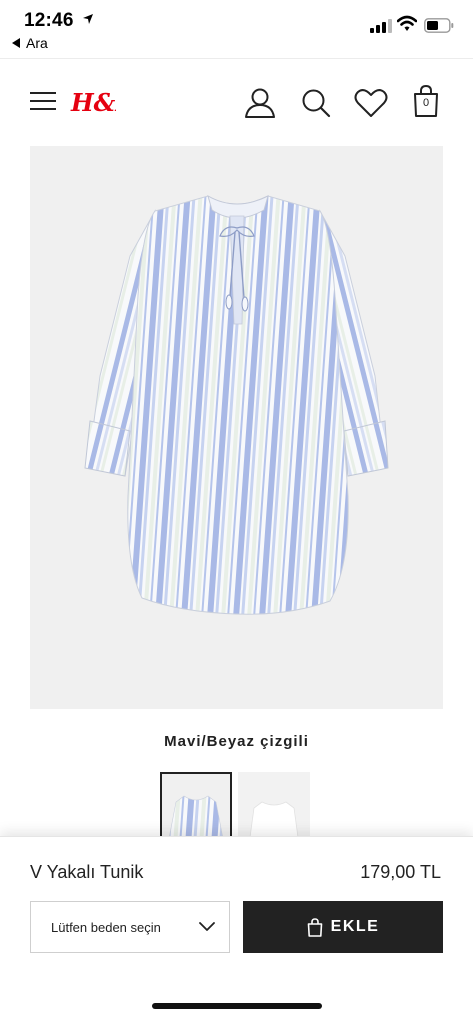 The height and width of the screenshot is (1024, 473). What do you see at coordinates (371, 103) in the screenshot?
I see `heart-icon` at bounding box center [371, 103].